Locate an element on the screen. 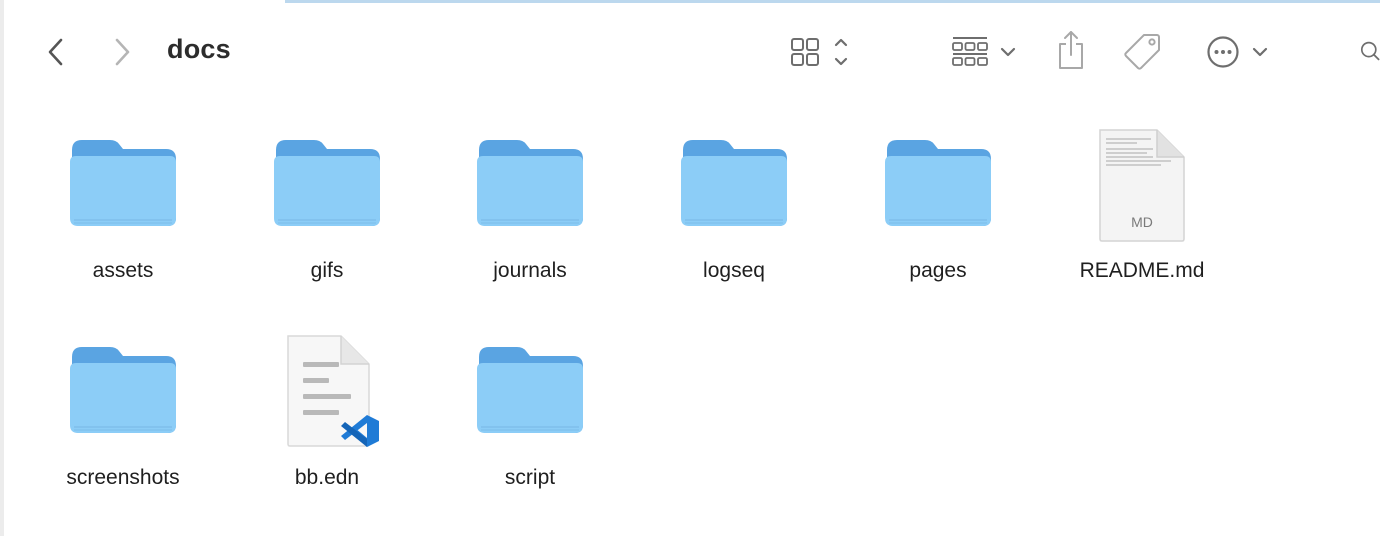  file-item-label: bb.edn is located at coordinates (327, 477).